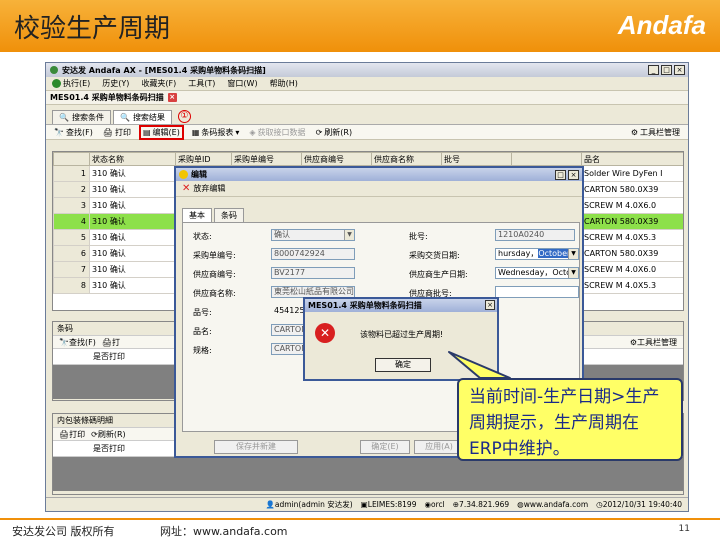  Describe the element at coordinates (158, 83) in the screenshot. I see `menu-favorites: 收藏夹(F)` at that location.